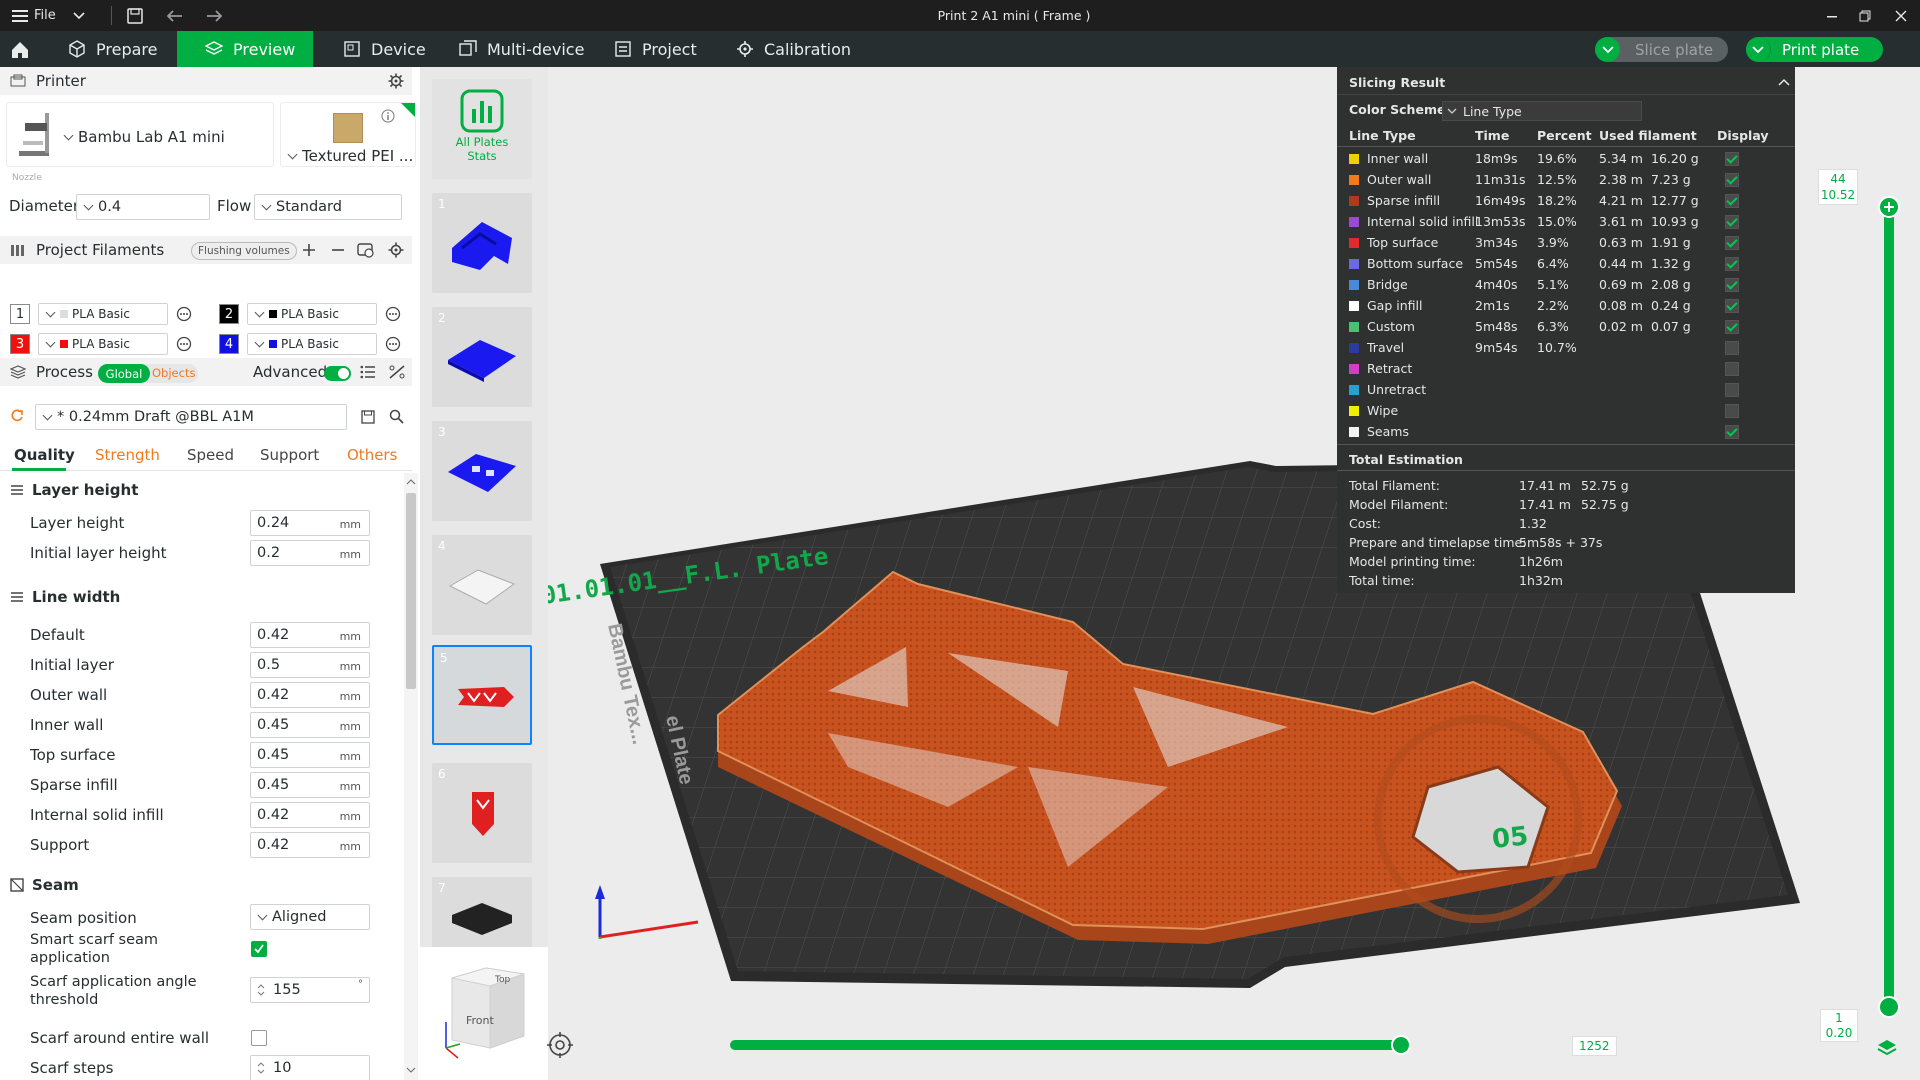 This screenshot has height=1080, width=1920. I want to click on subtab-others: Others, so click(372, 455).